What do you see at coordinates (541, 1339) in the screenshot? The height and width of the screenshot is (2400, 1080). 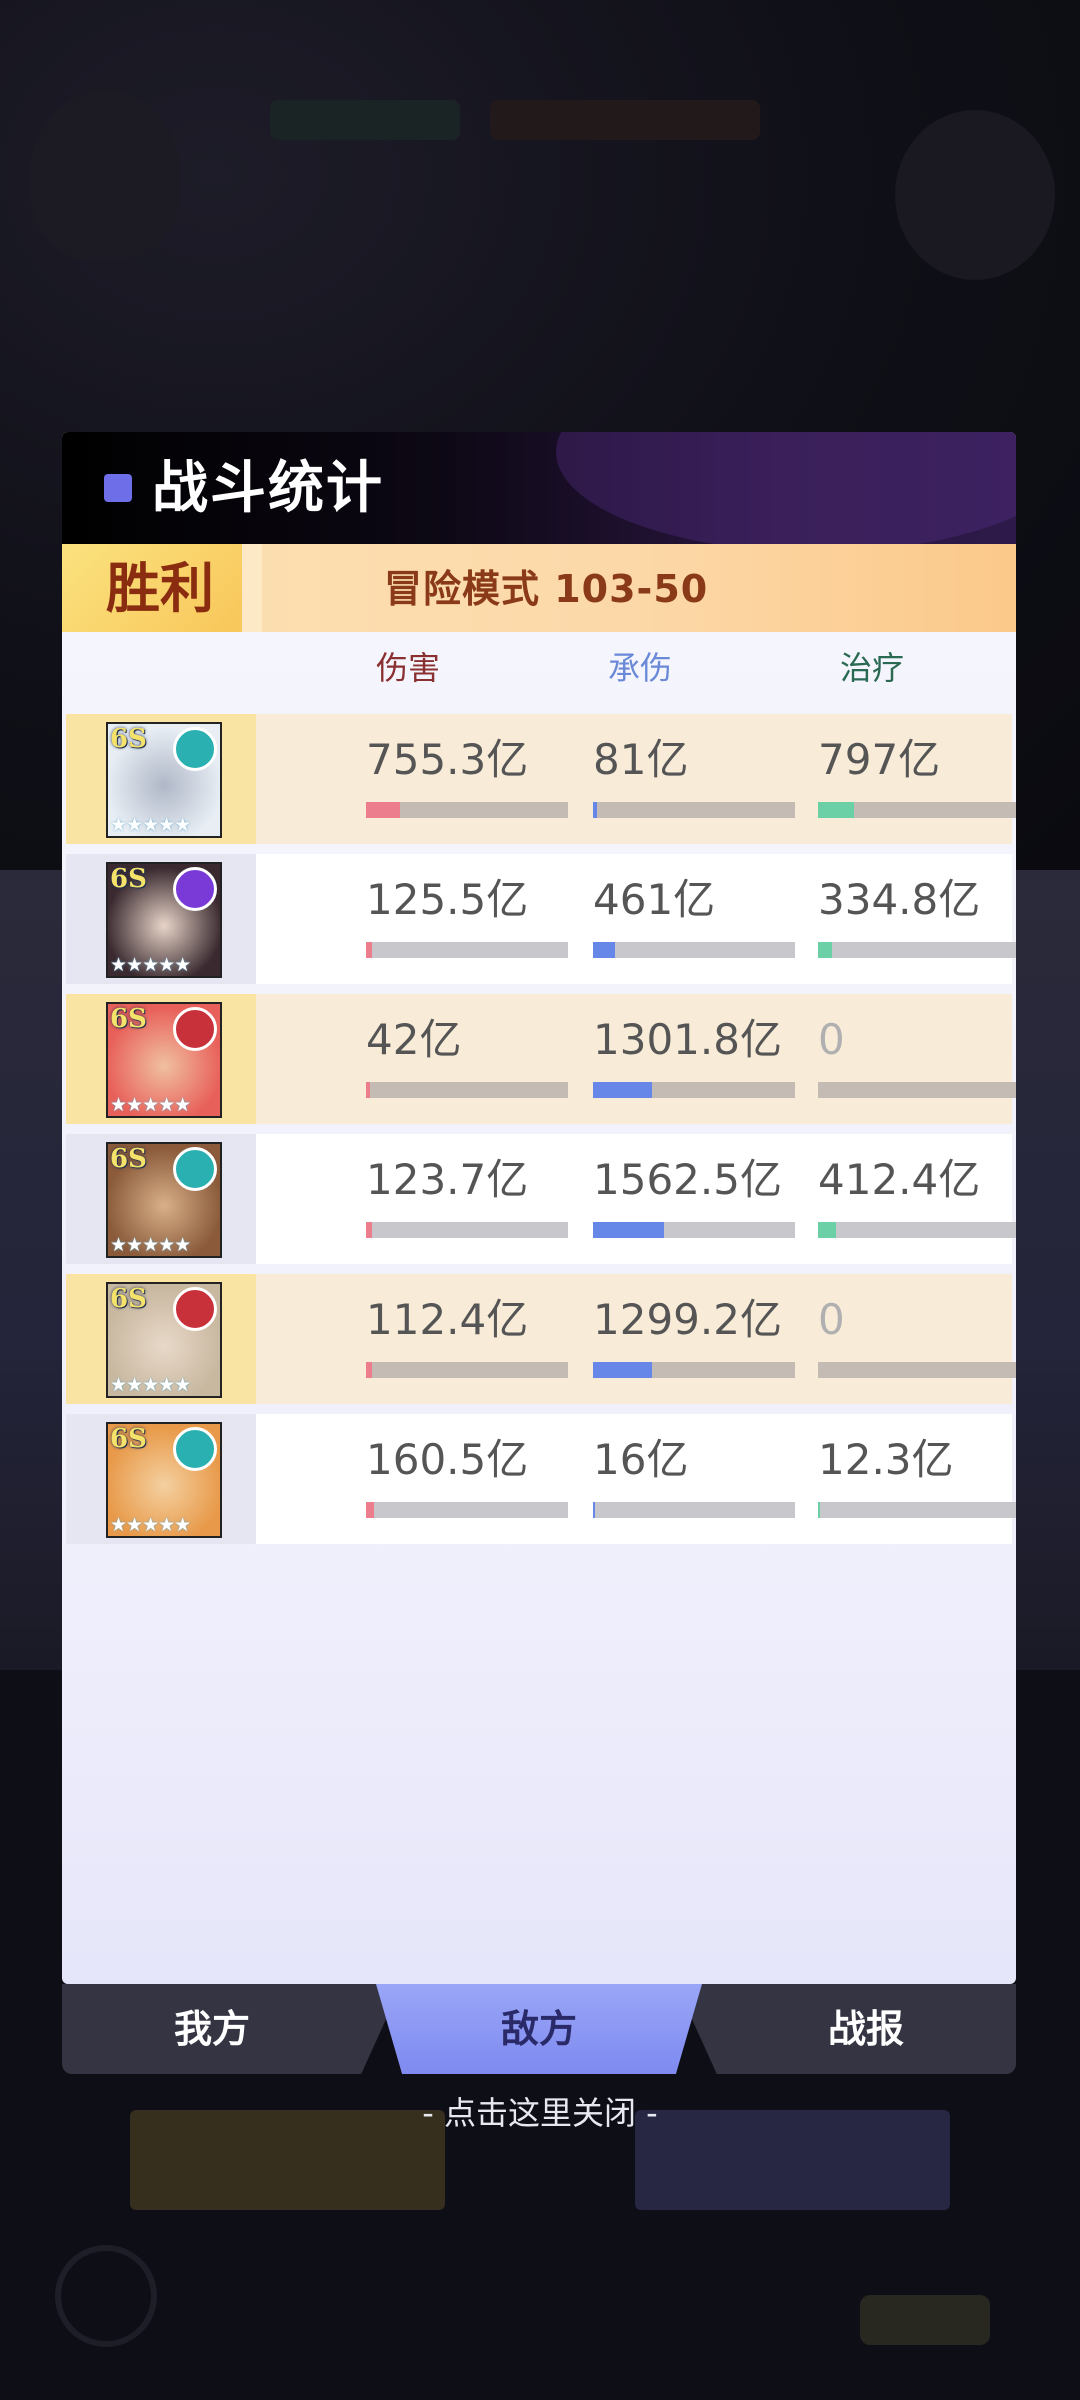 I see `table-row: 6S ★★★★★ 112.4亿 1299.2亿 0` at bounding box center [541, 1339].